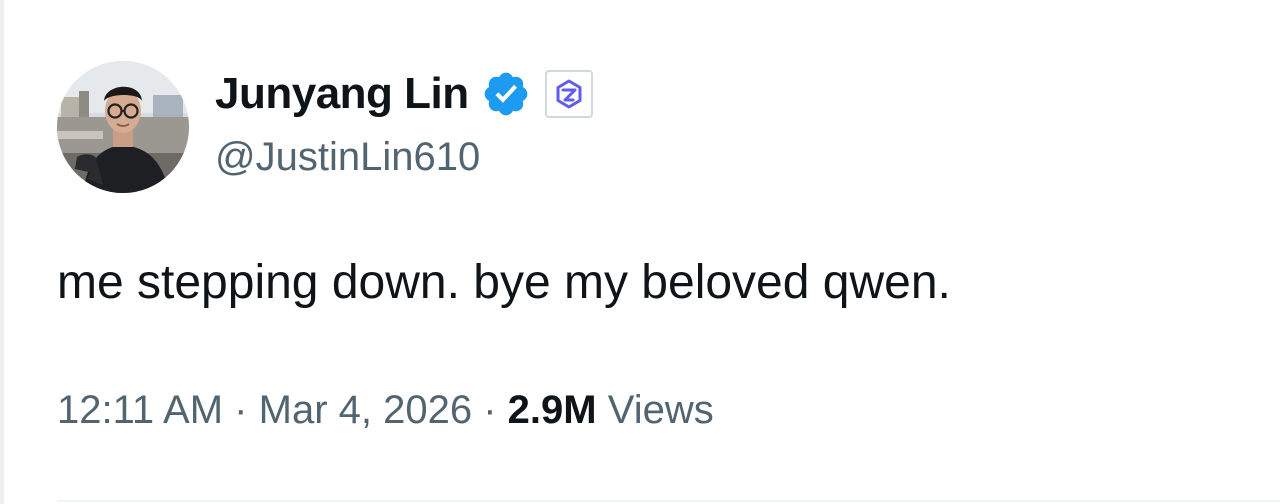 Image resolution: width=1280 pixels, height=504 pixels. Describe the element at coordinates (552, 410) in the screenshot. I see `views-count: 2.9M` at that location.